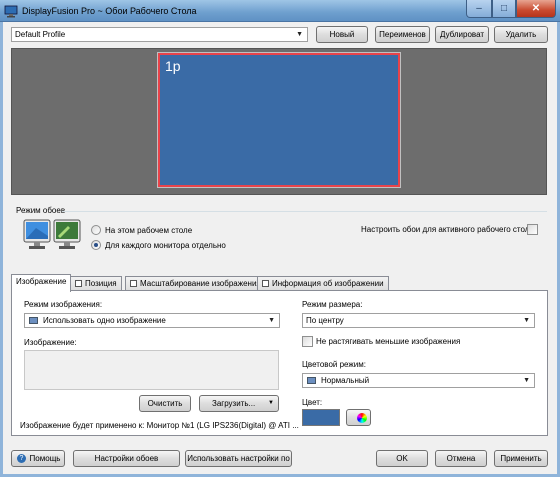 This screenshot has width=560, height=477. Describe the element at coordinates (328, 283) in the screenshot. I see `tab-image-info-label: Информация об изображении` at that location.